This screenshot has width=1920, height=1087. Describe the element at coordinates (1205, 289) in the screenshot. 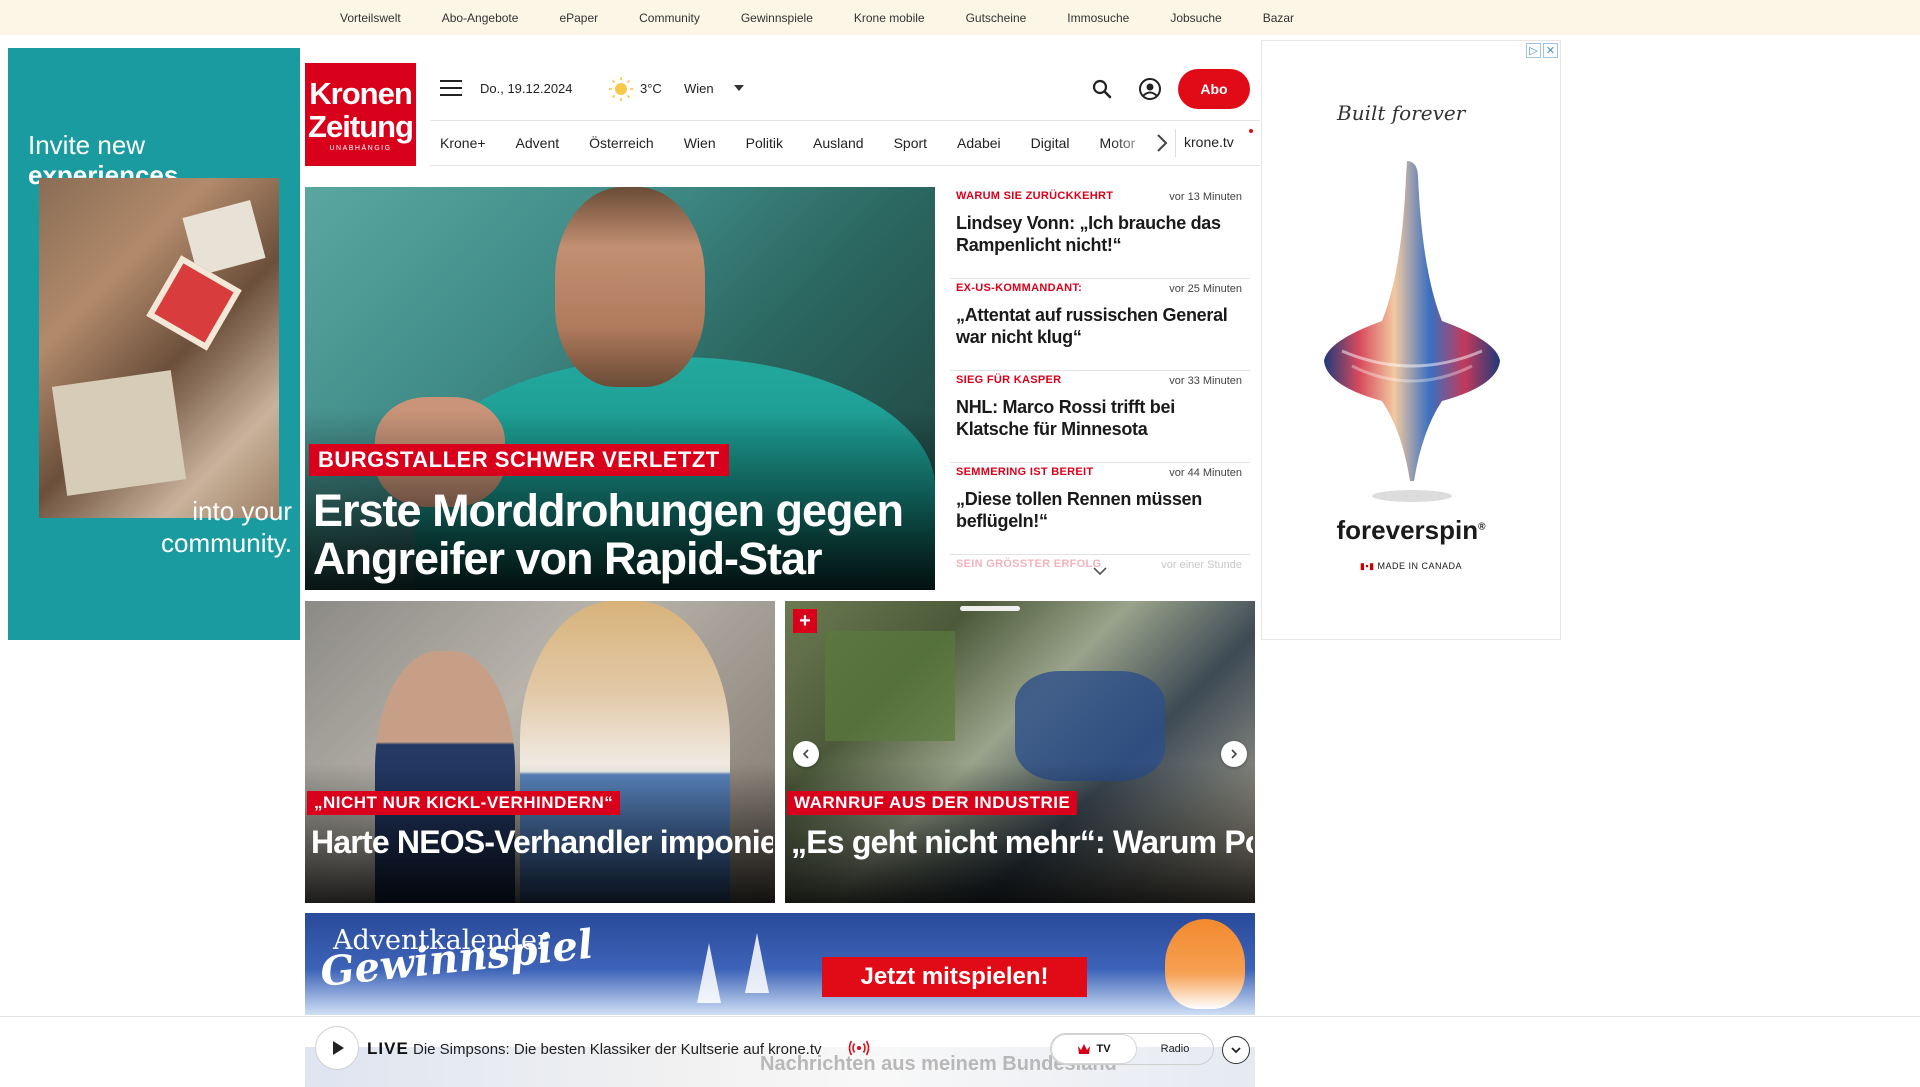

I see `news-time: vor 25 Minuten` at that location.